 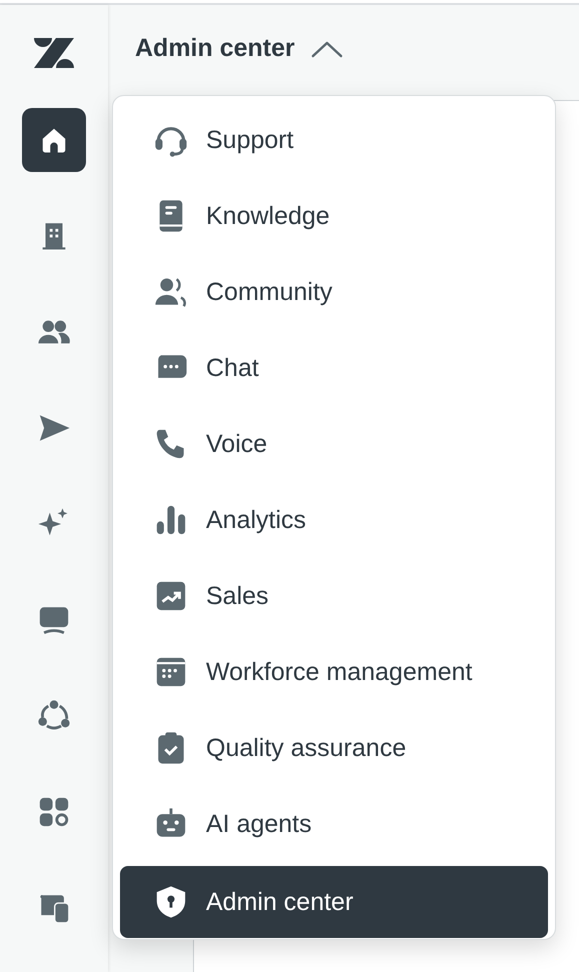 What do you see at coordinates (334, 672) in the screenshot?
I see `menu-item: Workforce management` at bounding box center [334, 672].